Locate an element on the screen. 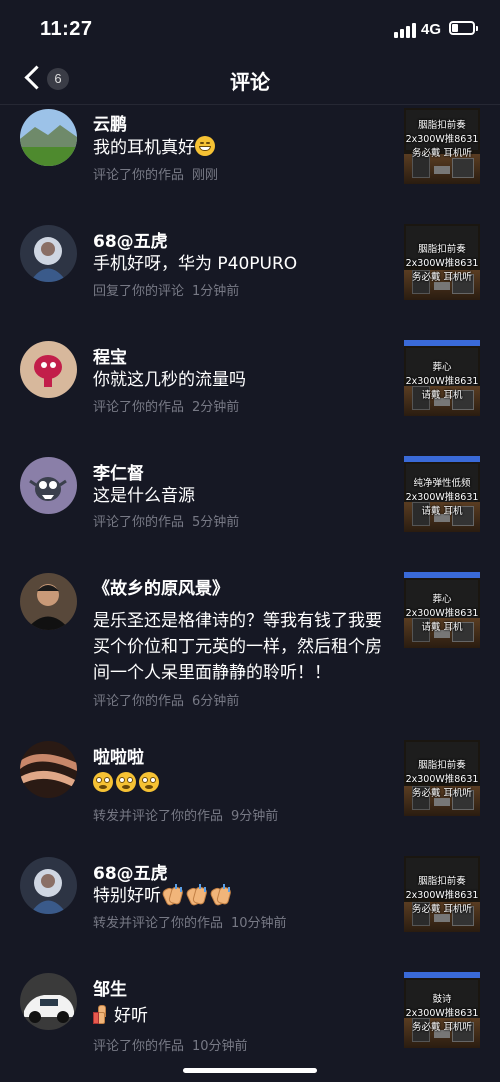  timestamp: 2分钟前 is located at coordinates (216, 407).